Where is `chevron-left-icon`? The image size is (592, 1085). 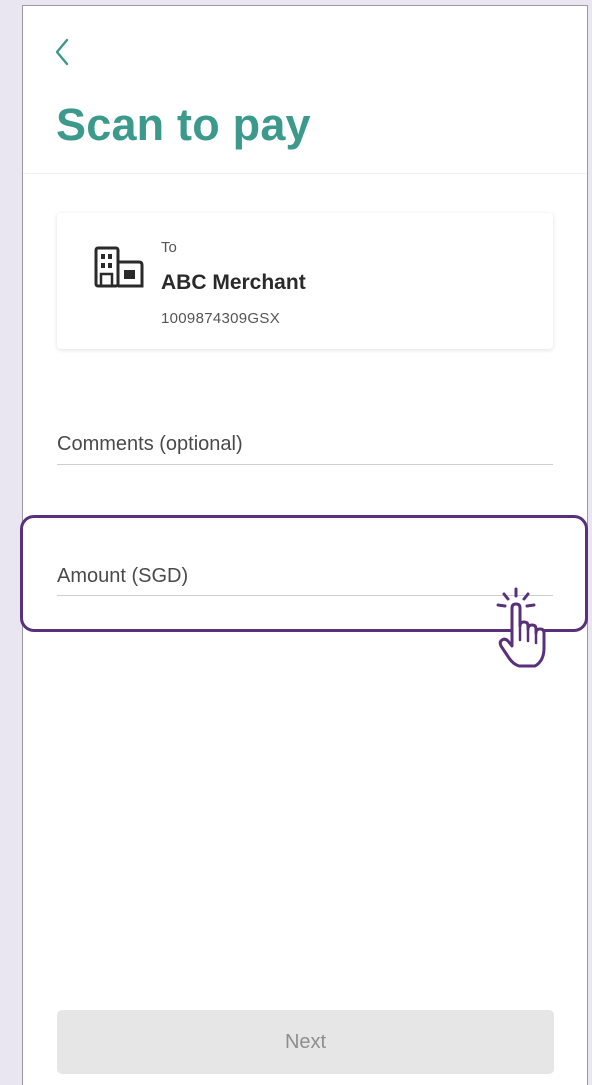
chevron-left-icon is located at coordinates (62, 52).